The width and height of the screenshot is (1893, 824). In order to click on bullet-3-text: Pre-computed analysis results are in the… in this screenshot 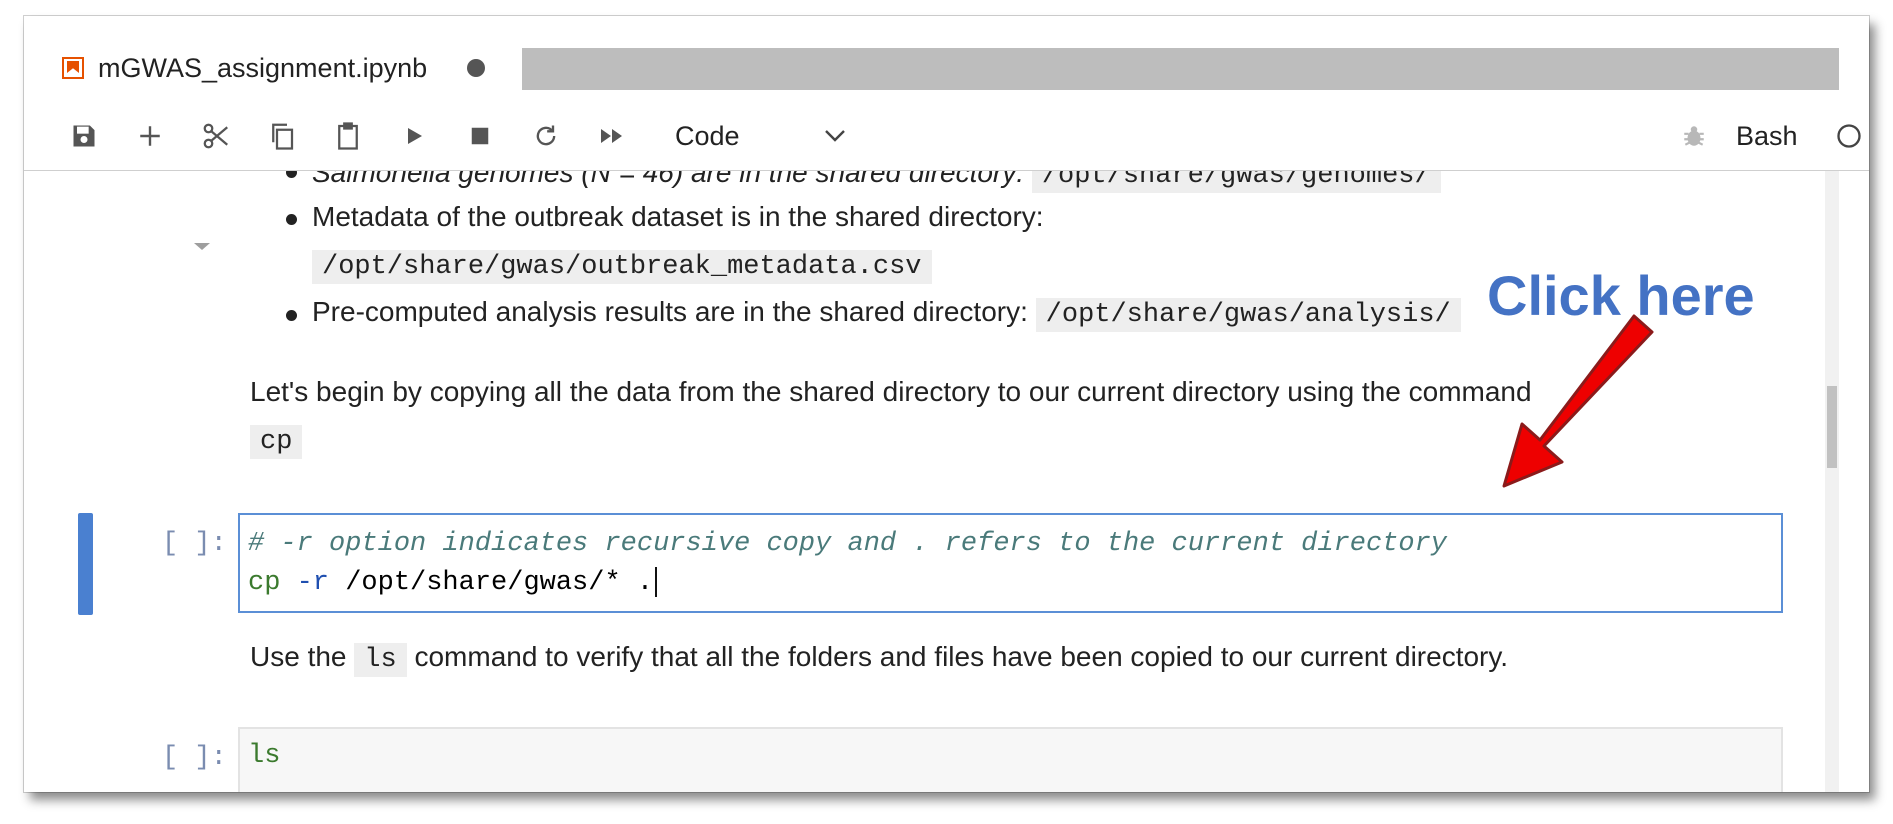, I will do `click(670, 311)`.